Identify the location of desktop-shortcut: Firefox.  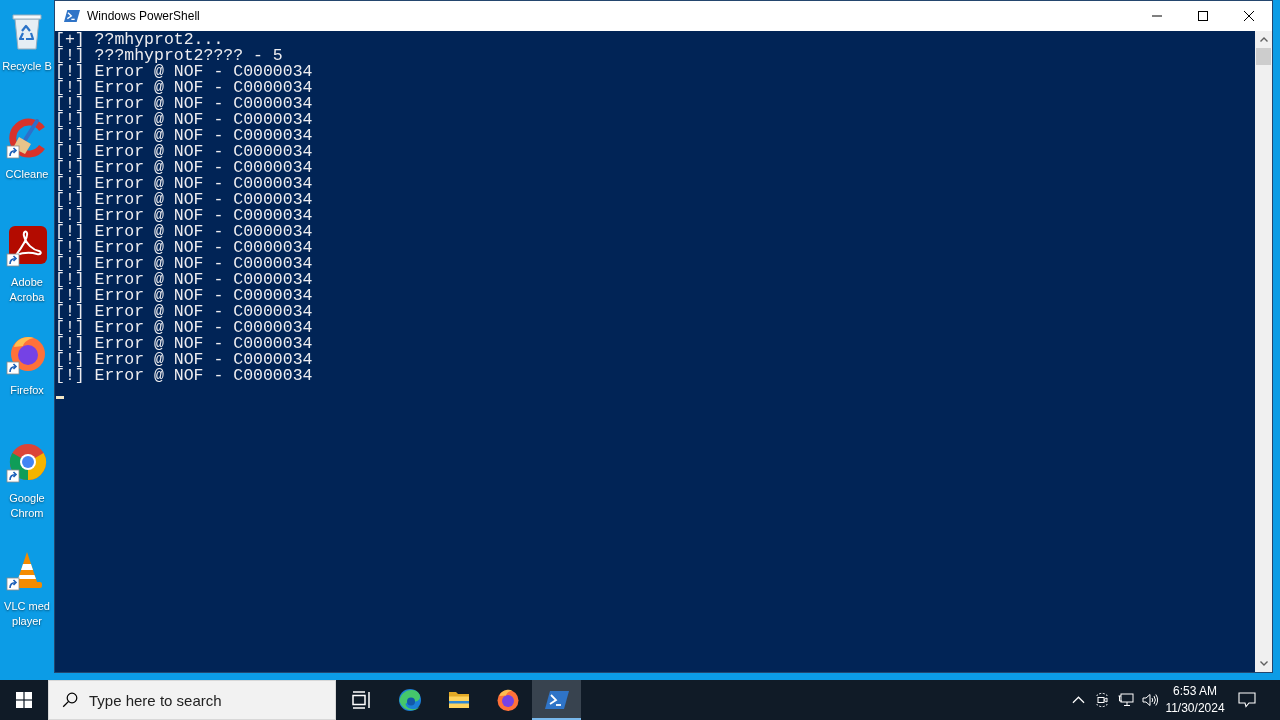
(27, 384).